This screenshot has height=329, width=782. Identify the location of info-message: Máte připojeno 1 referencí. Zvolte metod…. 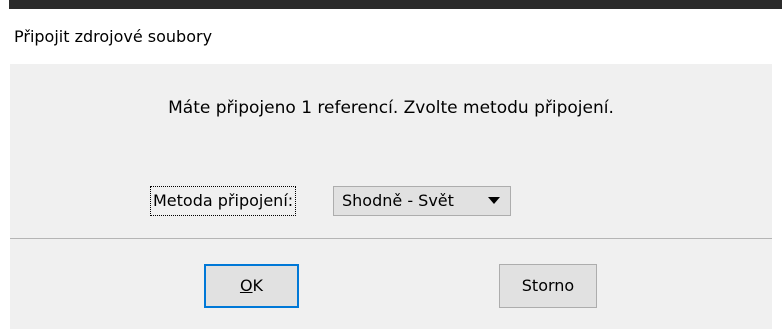
(391, 108).